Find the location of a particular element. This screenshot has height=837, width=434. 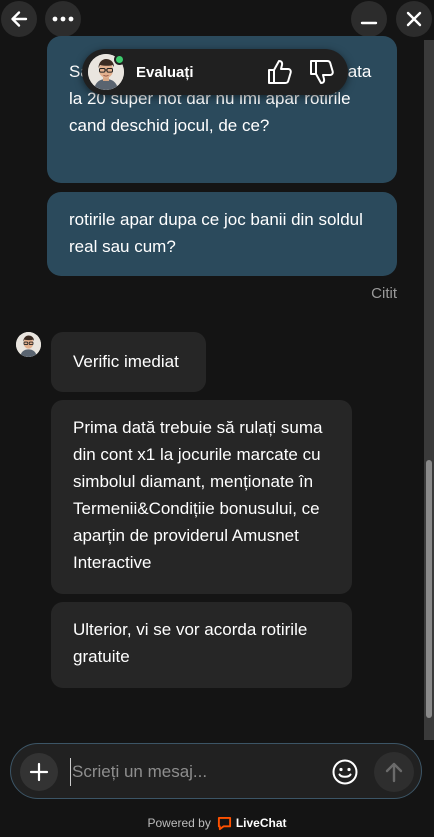

thumbs-down-button is located at coordinates (323, 72).